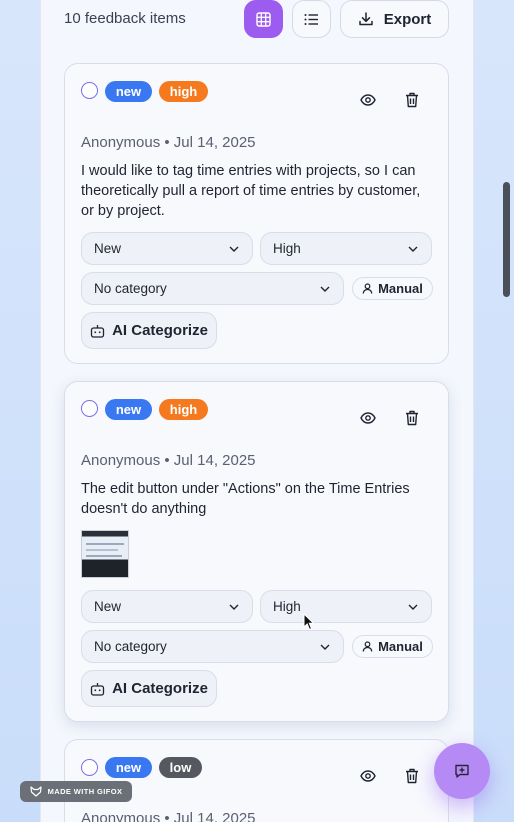  I want to click on feedback-fab-button, so click(462, 771).